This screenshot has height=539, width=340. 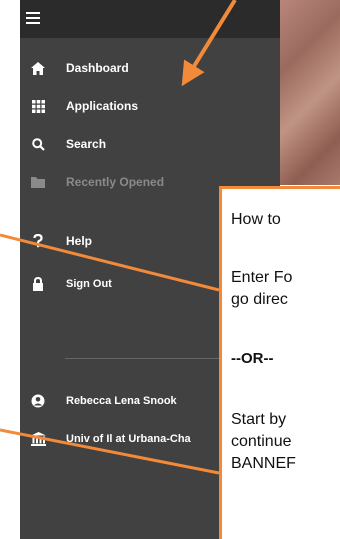 I want to click on callout-line-2: Enter Fo, so click(x=262, y=277).